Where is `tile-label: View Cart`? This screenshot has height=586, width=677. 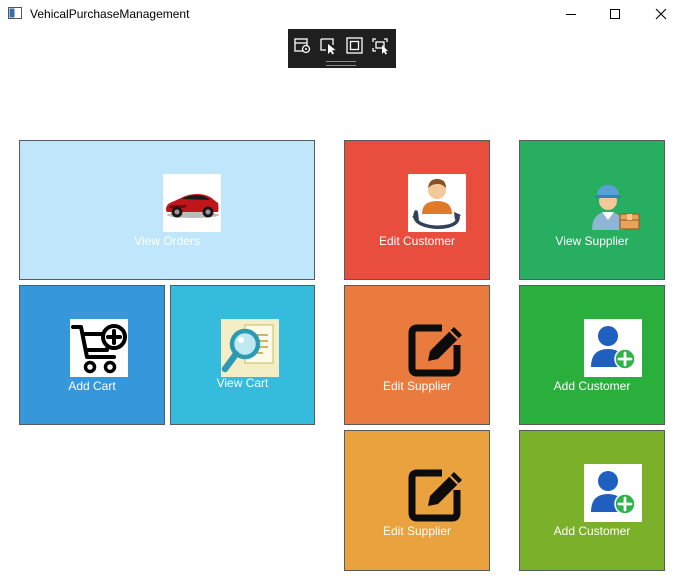
tile-label: View Cart is located at coordinates (242, 383).